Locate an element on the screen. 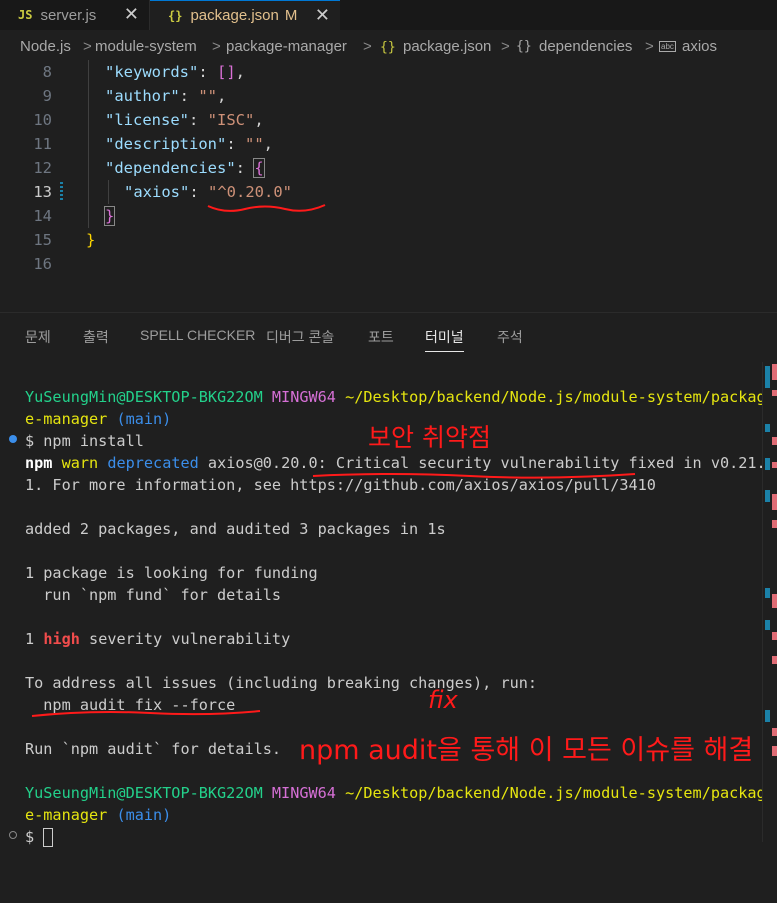 The width and height of the screenshot is (777, 903). terminal-command: $ npm install is located at coordinates (84, 441).